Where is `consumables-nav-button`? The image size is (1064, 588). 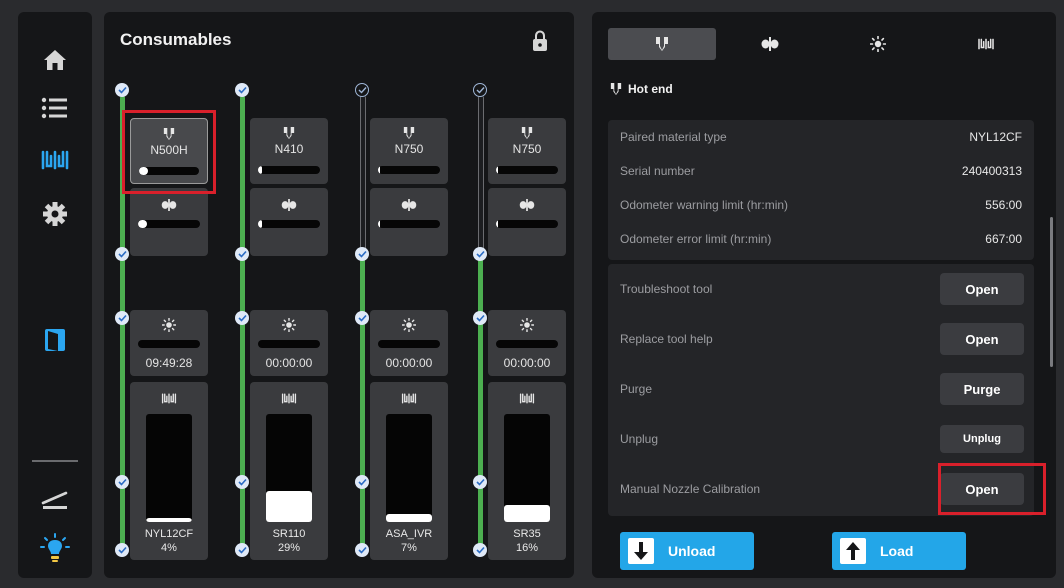 consumables-nav-button is located at coordinates (55, 160).